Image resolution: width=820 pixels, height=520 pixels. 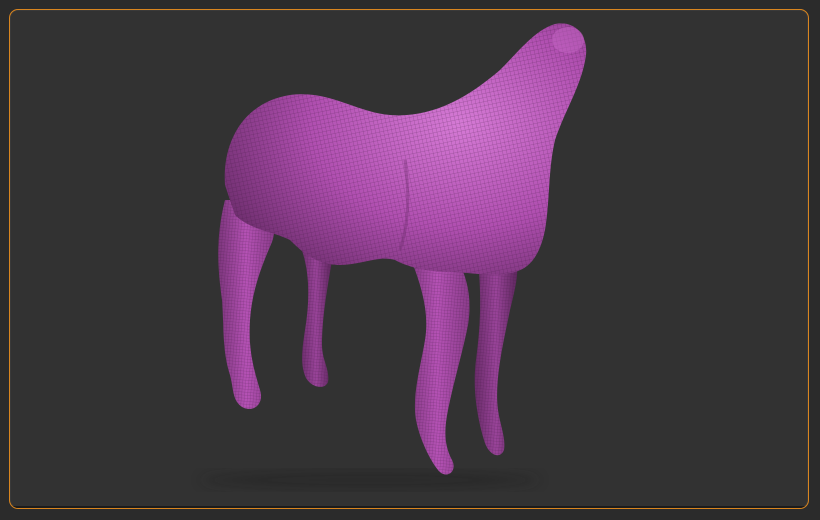 I want to click on front-right-leg, so click(x=437, y=360).